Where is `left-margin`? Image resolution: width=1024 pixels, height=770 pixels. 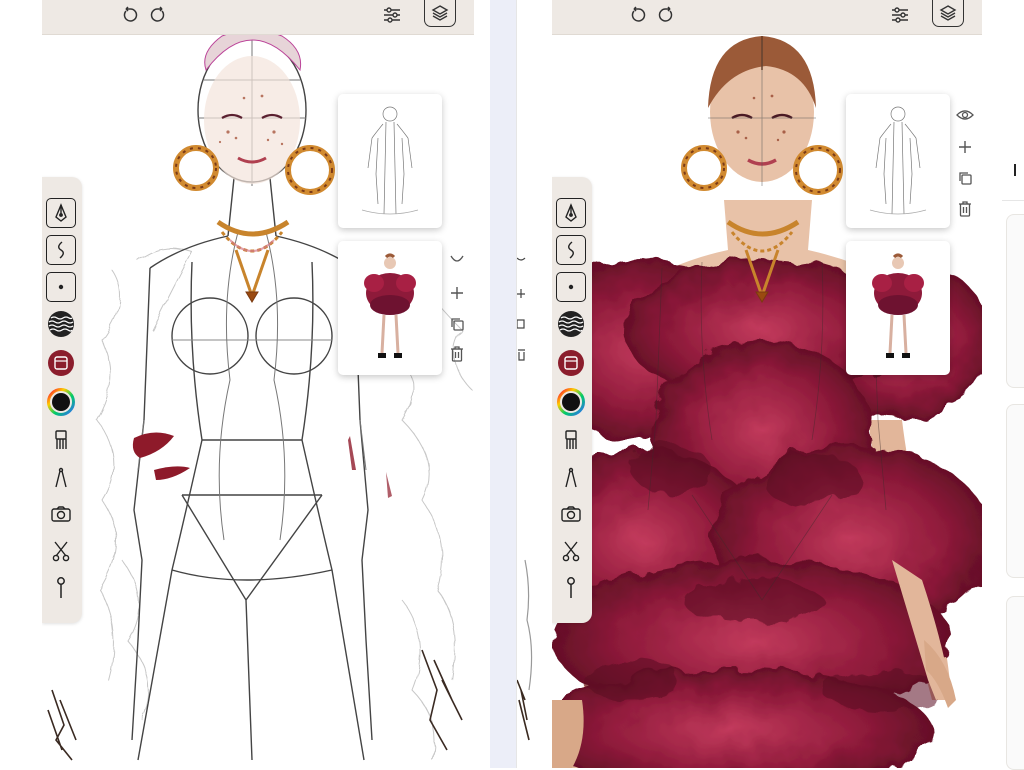 left-margin is located at coordinates (21, 384).